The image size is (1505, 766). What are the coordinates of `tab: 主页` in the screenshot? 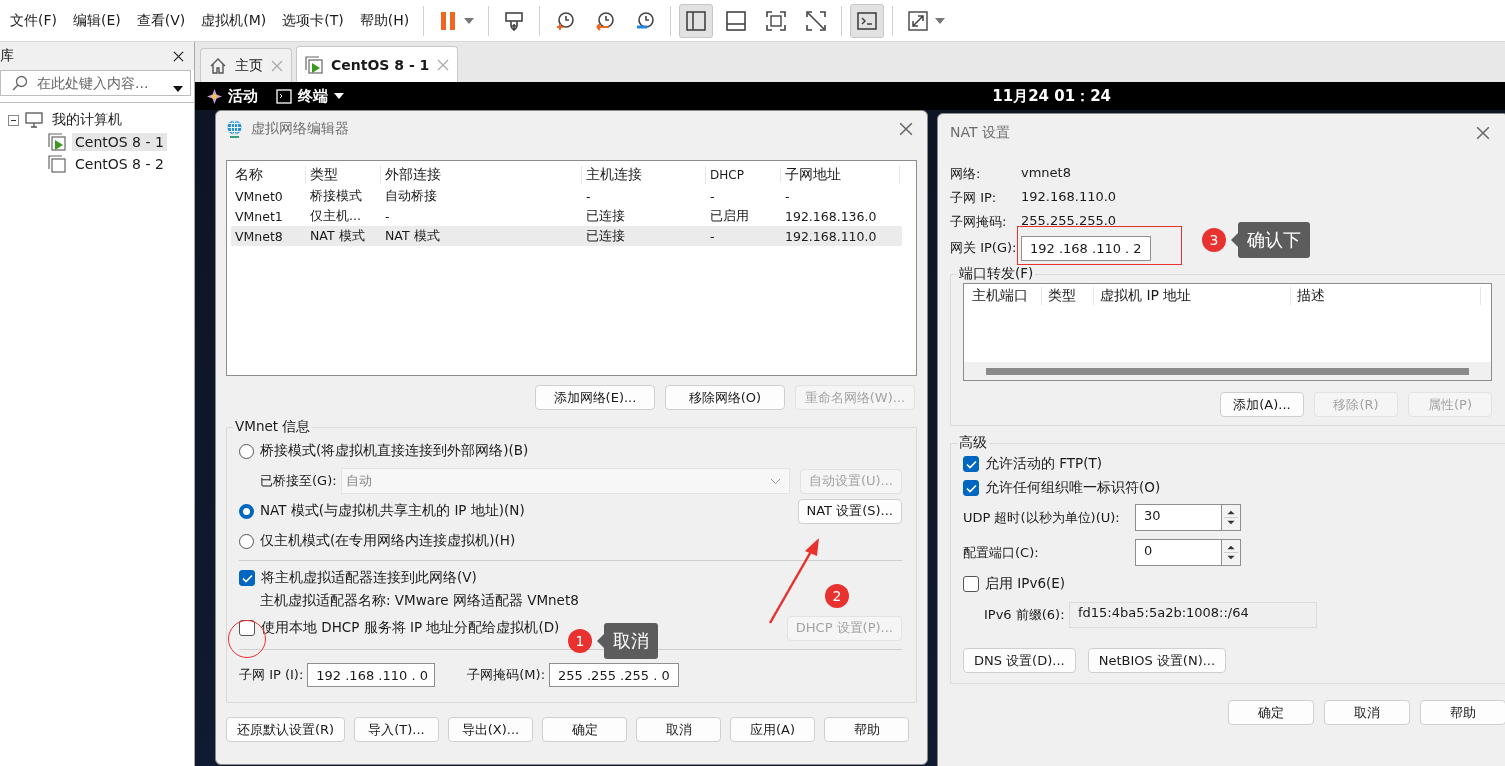 It's located at (246, 65).